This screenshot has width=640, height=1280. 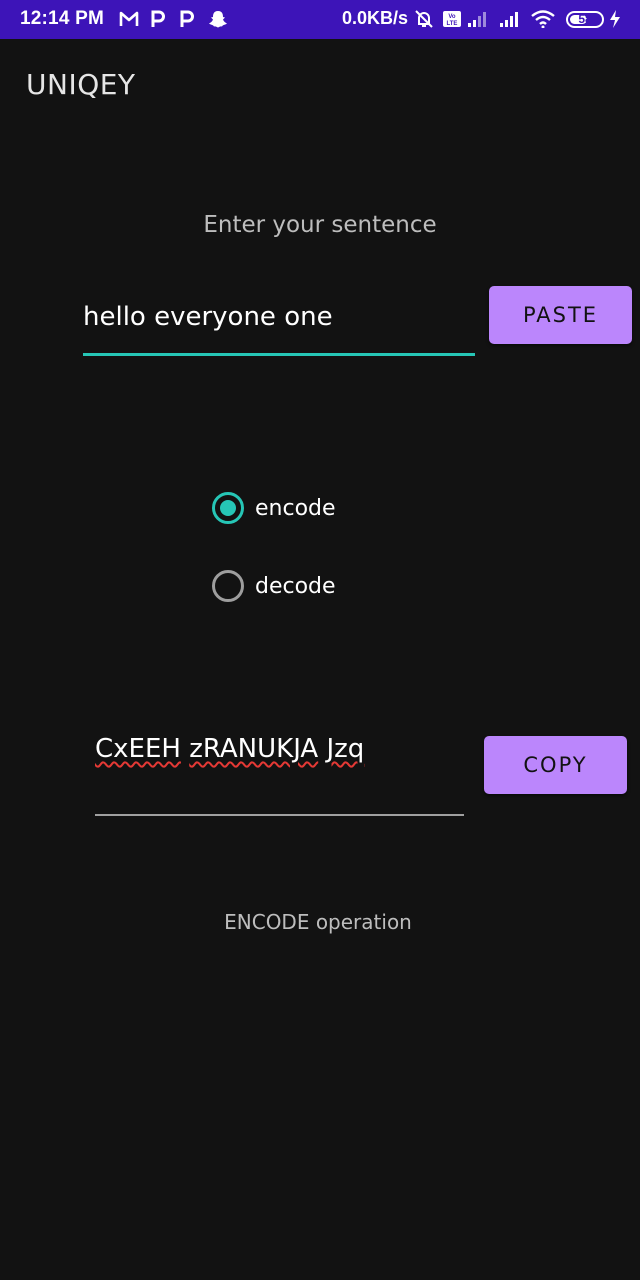 What do you see at coordinates (228, 586) in the screenshot?
I see `radio-unchecked-icon` at bounding box center [228, 586].